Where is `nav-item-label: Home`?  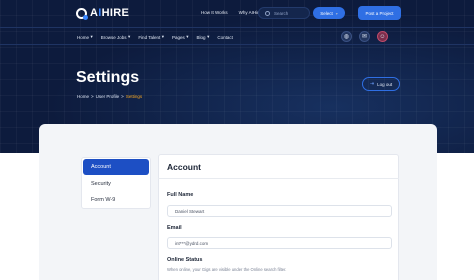
nav-item-label: Home is located at coordinates (83, 37).